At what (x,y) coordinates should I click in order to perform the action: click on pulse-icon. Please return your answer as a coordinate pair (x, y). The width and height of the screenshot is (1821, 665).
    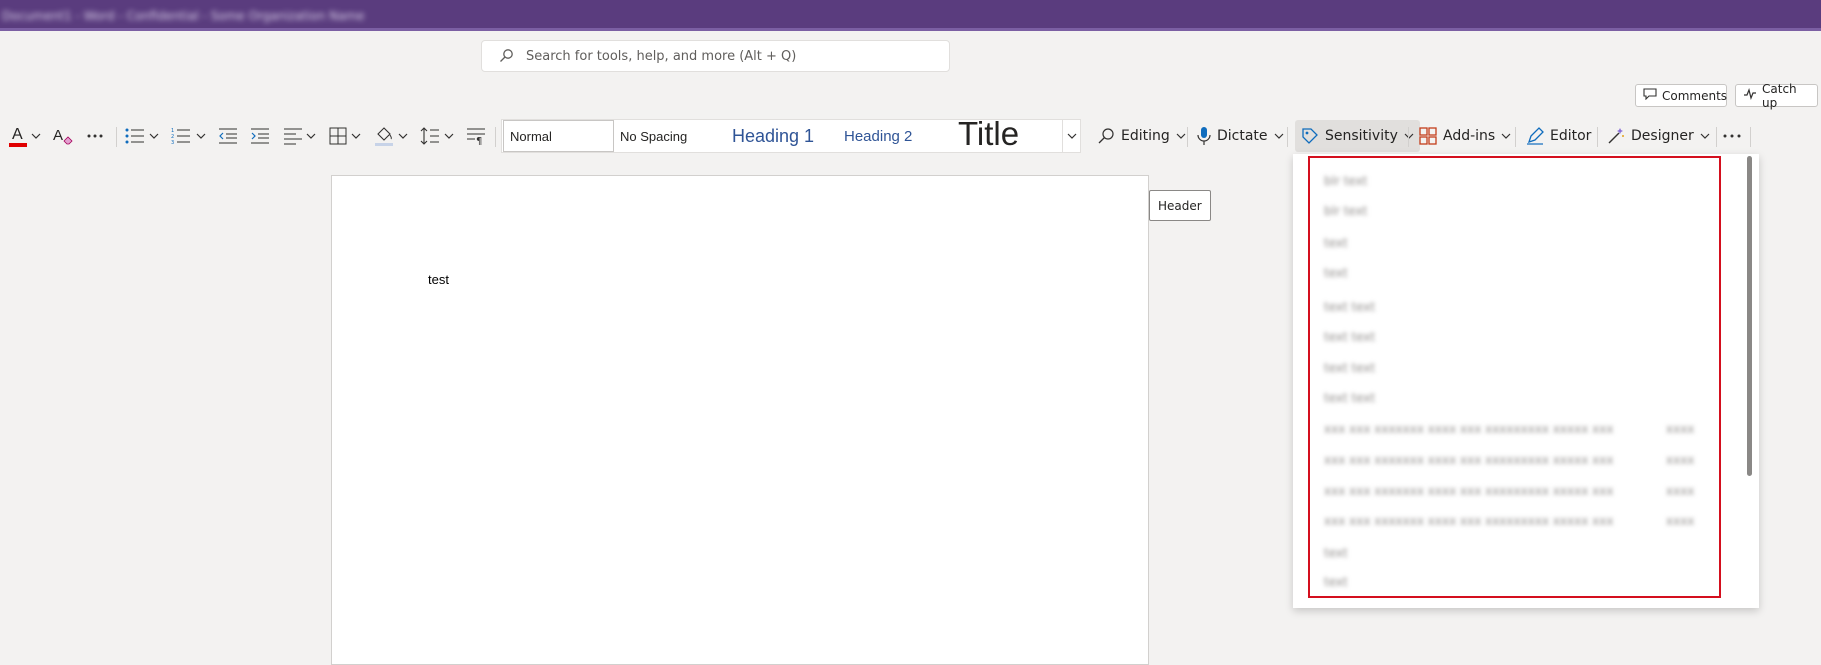
    Looking at the image, I should click on (1750, 95).